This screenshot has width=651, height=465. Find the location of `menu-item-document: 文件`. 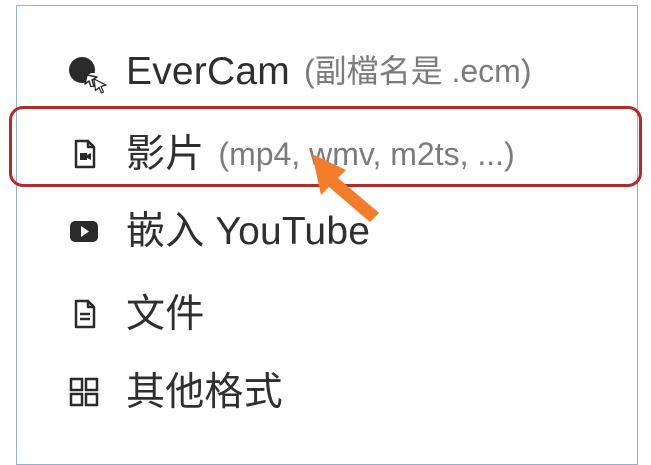

menu-item-document: 文件 is located at coordinates (143, 314).